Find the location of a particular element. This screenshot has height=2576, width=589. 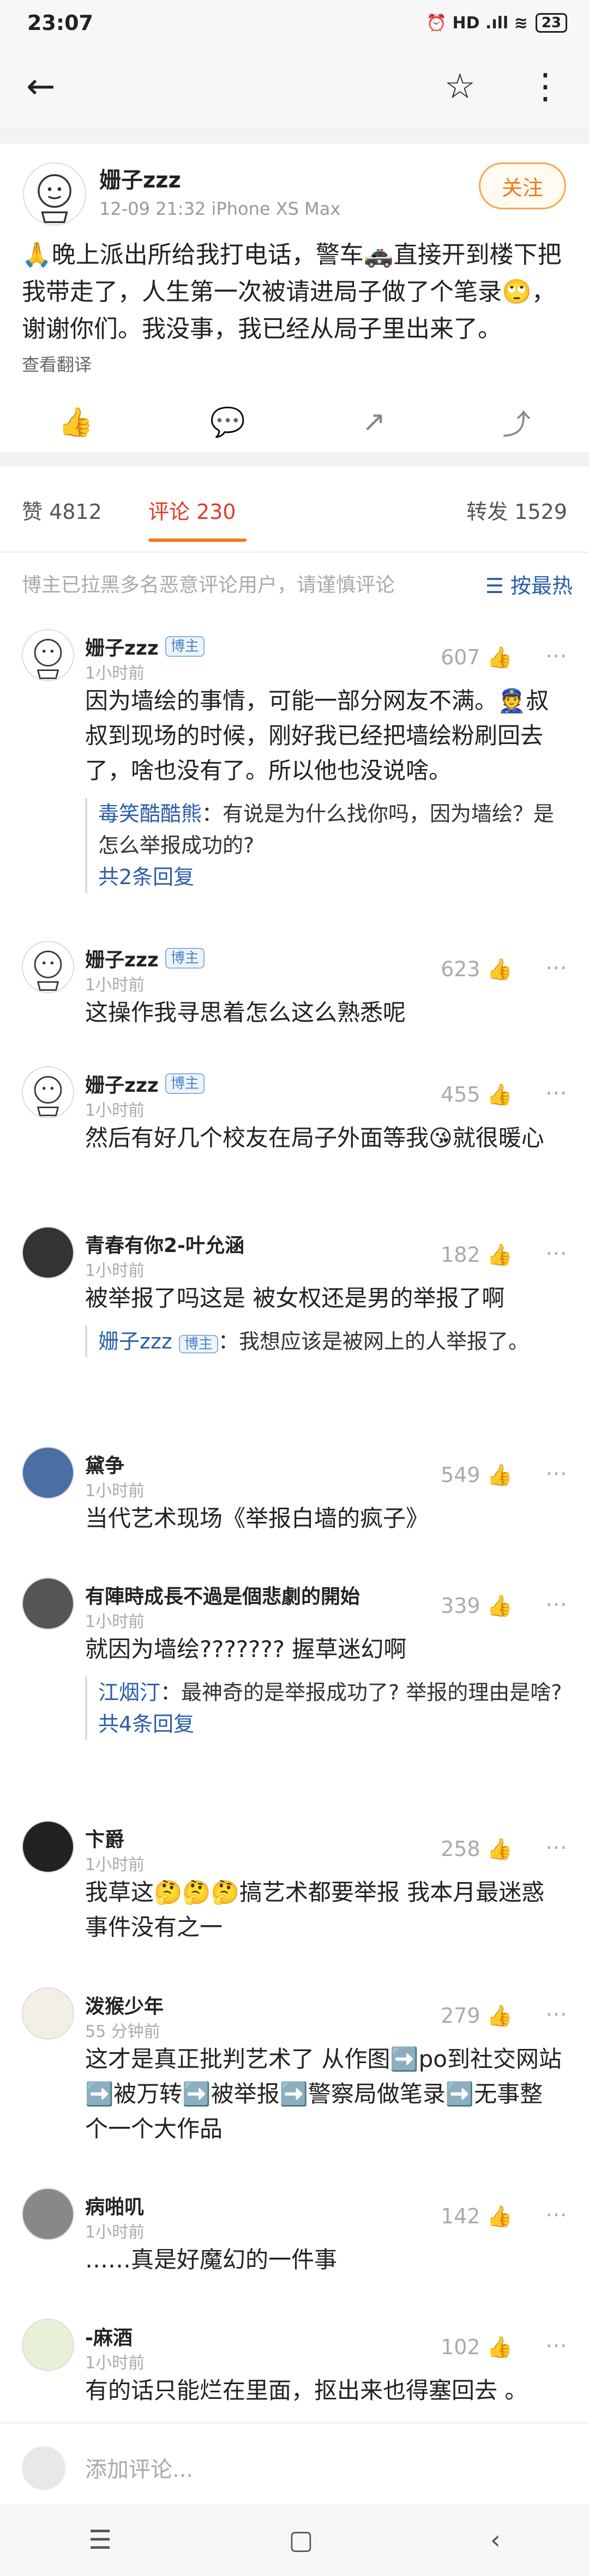

comment-like-button: 102 👍 is located at coordinates (477, 2347).